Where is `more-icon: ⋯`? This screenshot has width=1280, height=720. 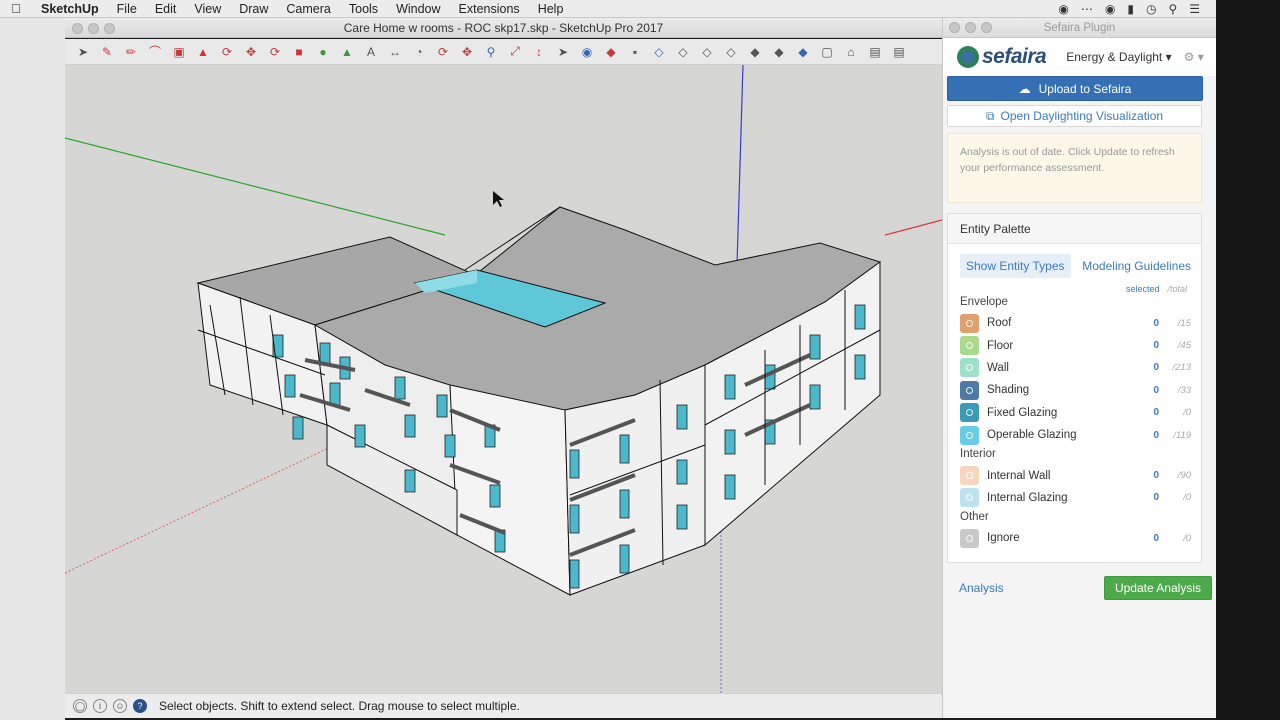
more-icon: ⋯ is located at coordinates (1087, 9).